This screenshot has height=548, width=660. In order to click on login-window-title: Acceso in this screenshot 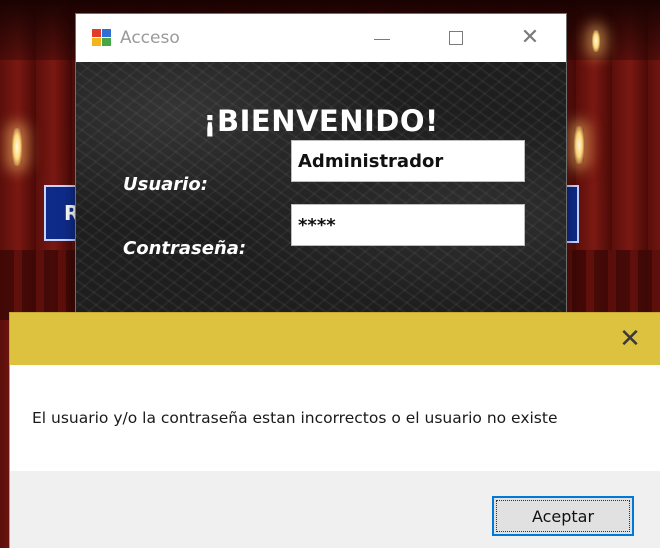, I will do `click(150, 38)`.